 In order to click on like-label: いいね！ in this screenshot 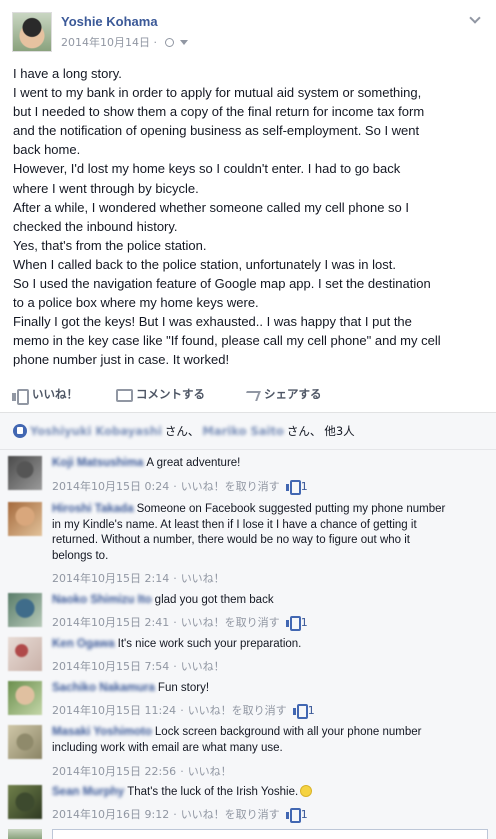, I will do `click(55, 394)`.